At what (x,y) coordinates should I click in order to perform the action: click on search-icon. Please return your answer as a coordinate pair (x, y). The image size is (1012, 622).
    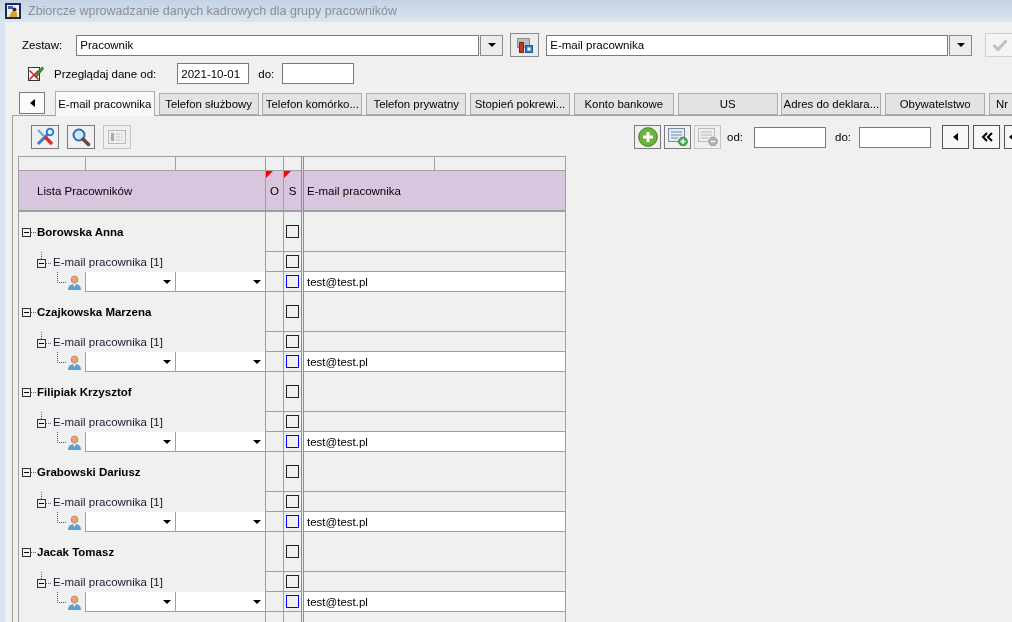
    Looking at the image, I should click on (81, 137).